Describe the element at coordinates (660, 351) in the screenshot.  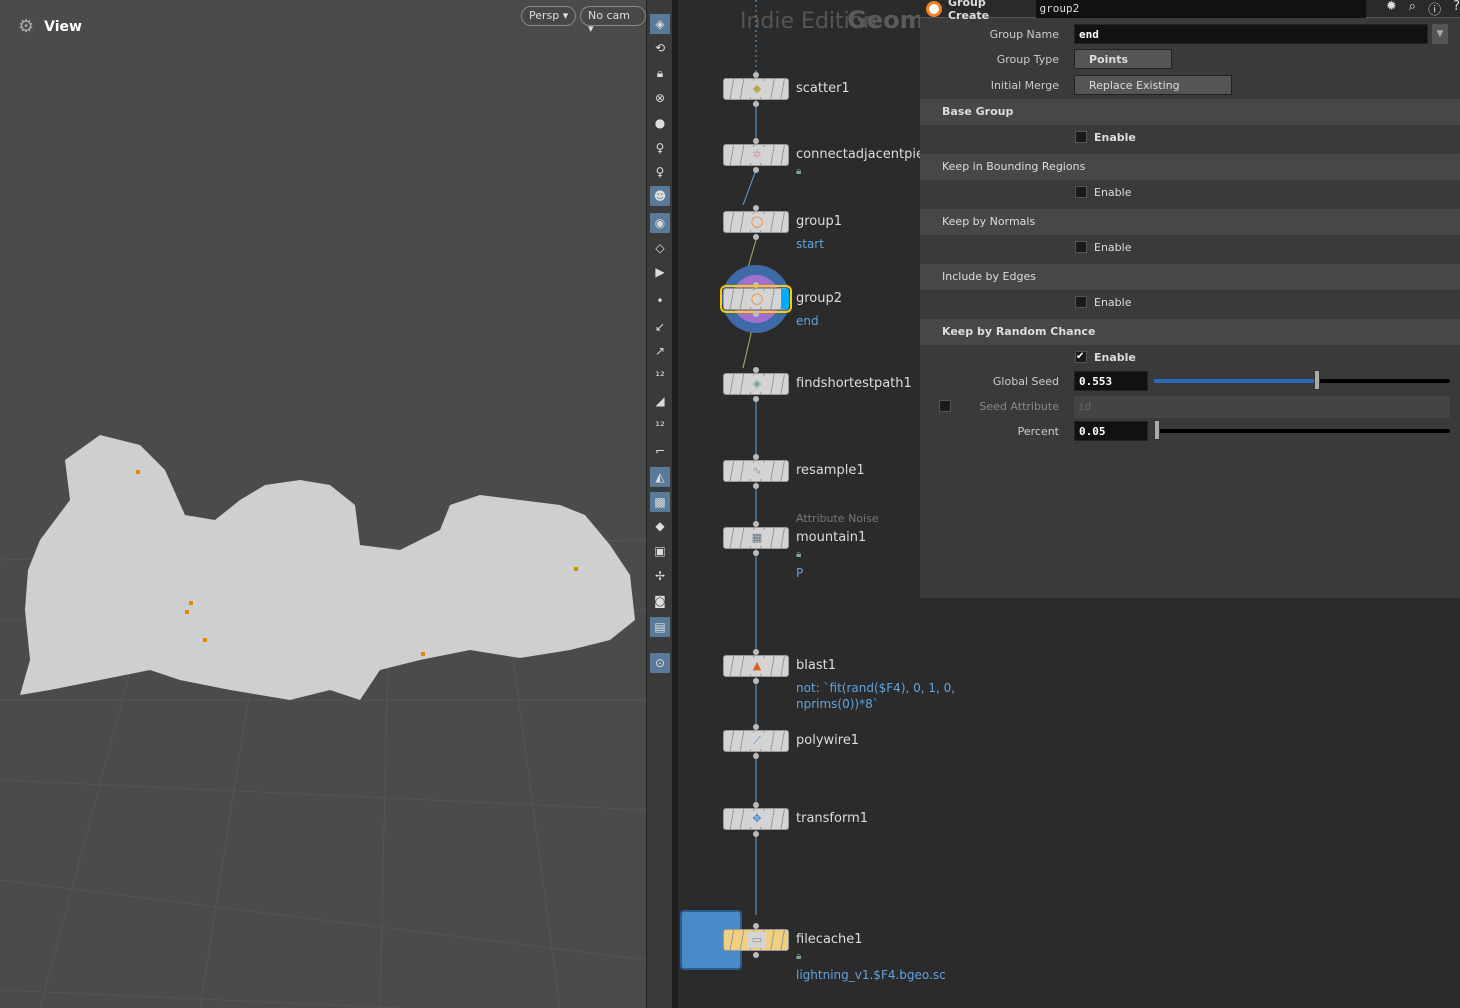
I see `prim-normals-icon: ↗` at that location.